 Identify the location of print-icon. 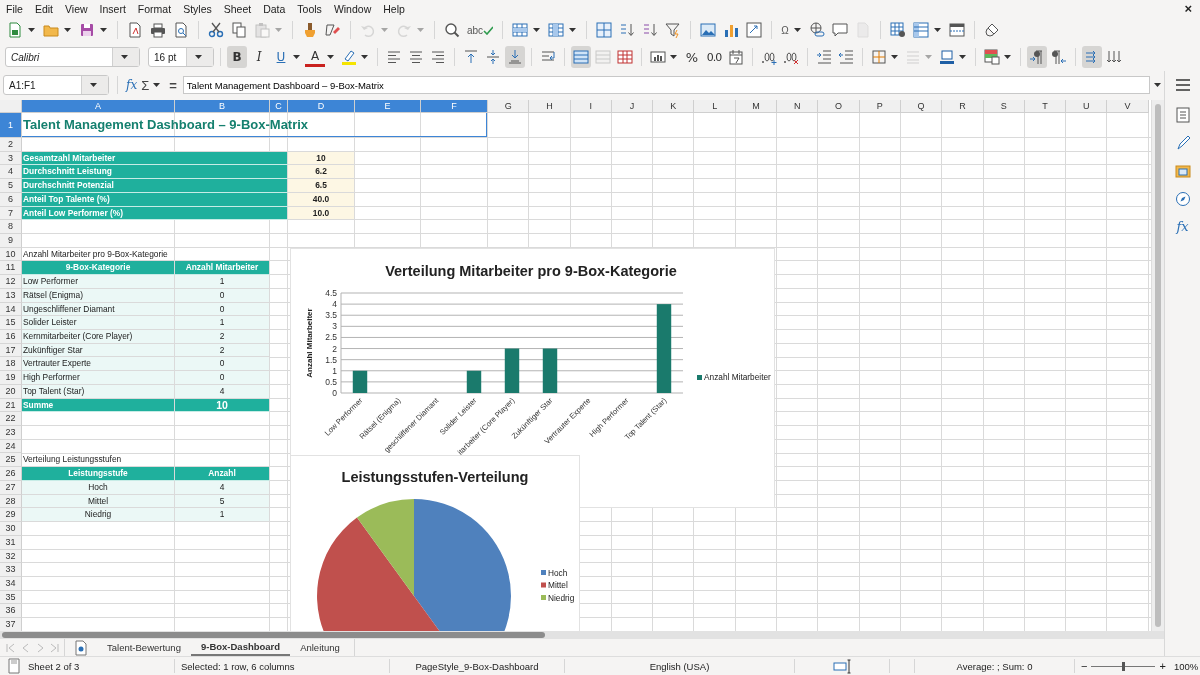
(158, 30).